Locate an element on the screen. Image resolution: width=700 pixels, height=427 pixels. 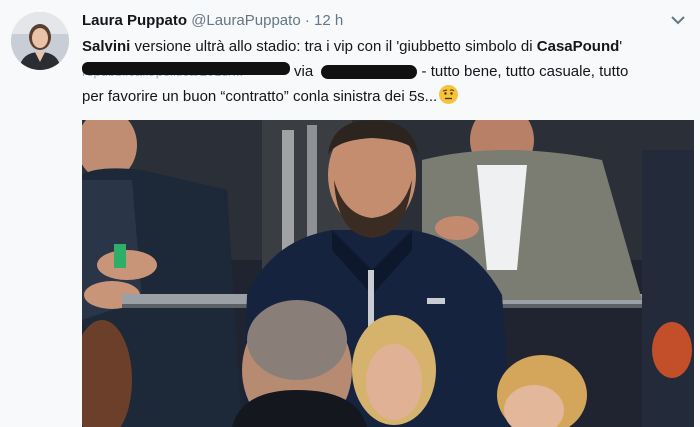
via-label: via is located at coordinates (304, 71).